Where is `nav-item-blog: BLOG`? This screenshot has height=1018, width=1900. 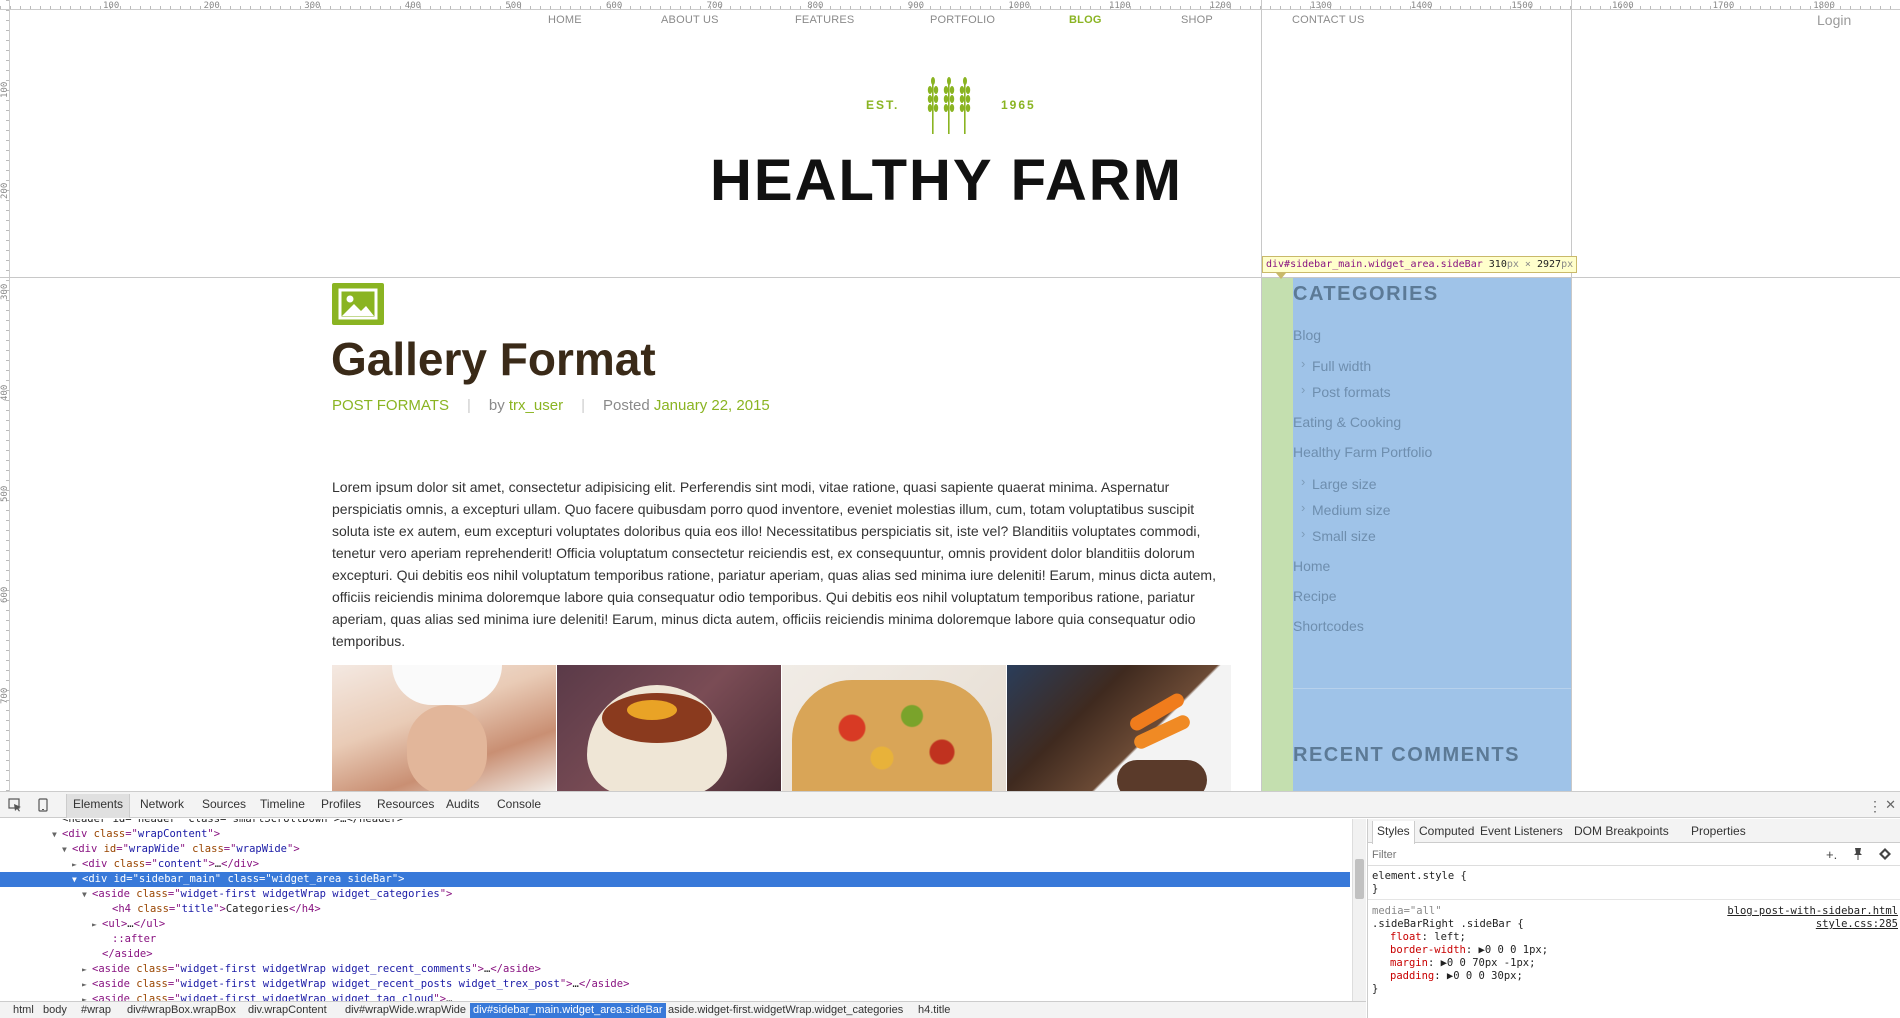 nav-item-blog: BLOG is located at coordinates (1085, 20).